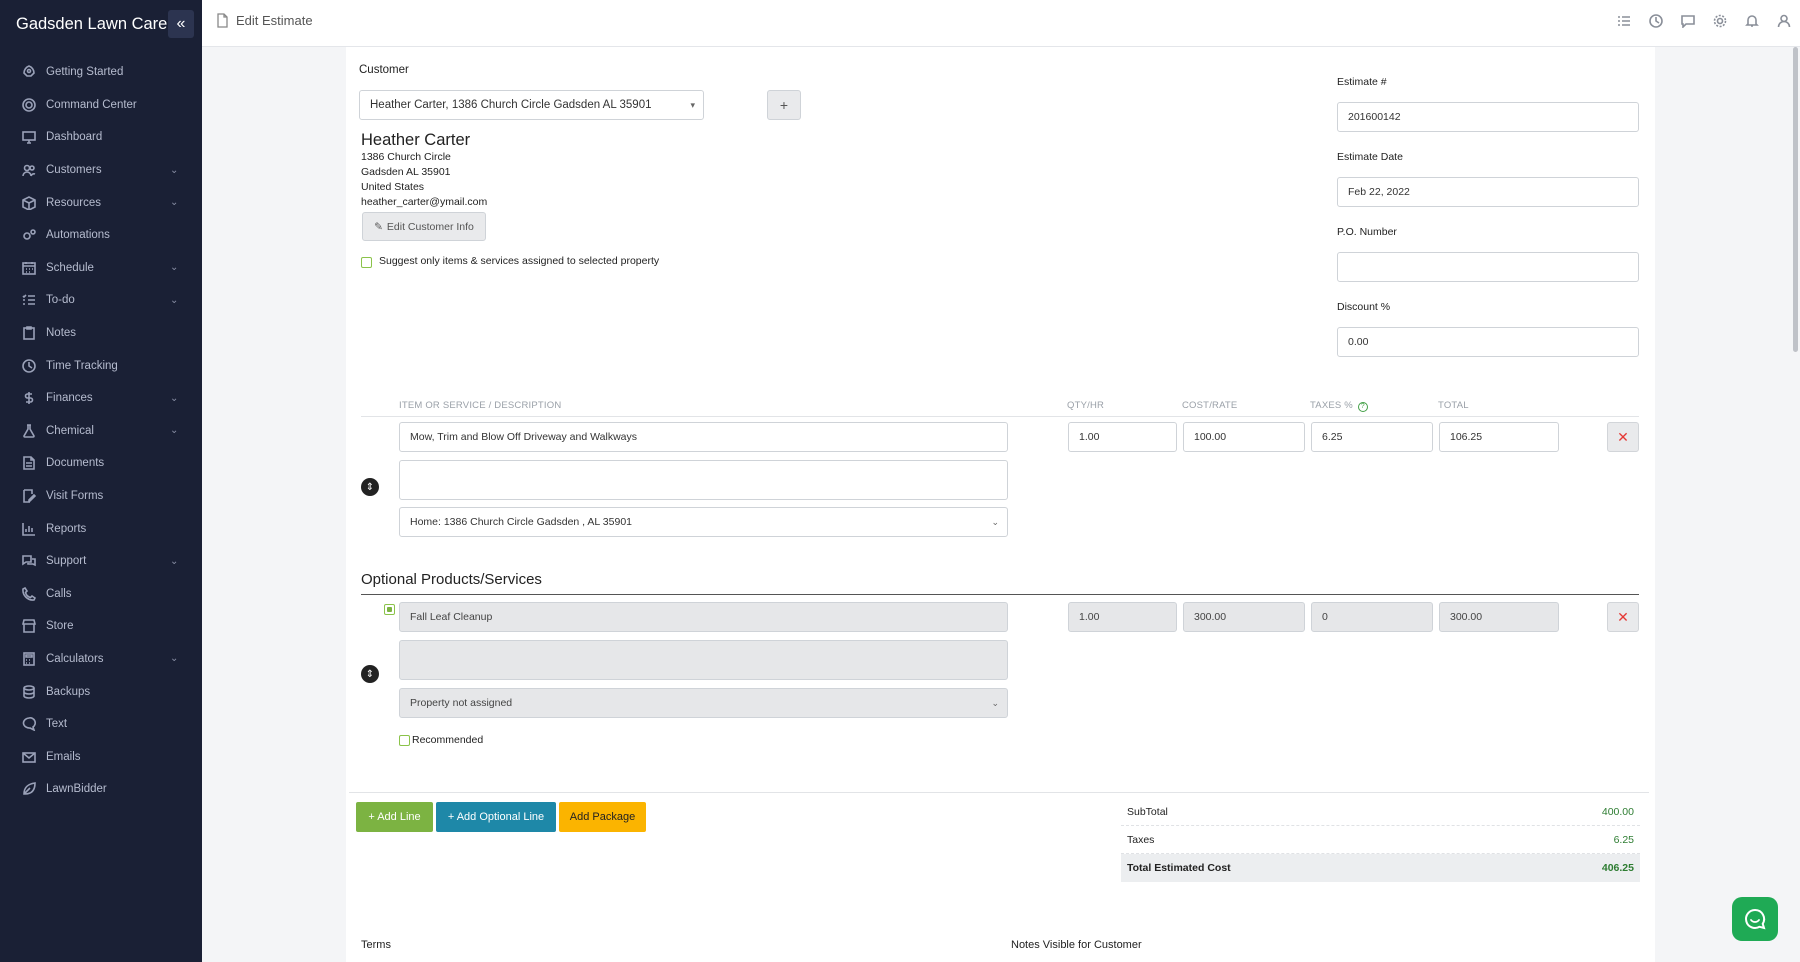  Describe the element at coordinates (1499, 617) in the screenshot. I see `optional-total-input: 300.00` at that location.